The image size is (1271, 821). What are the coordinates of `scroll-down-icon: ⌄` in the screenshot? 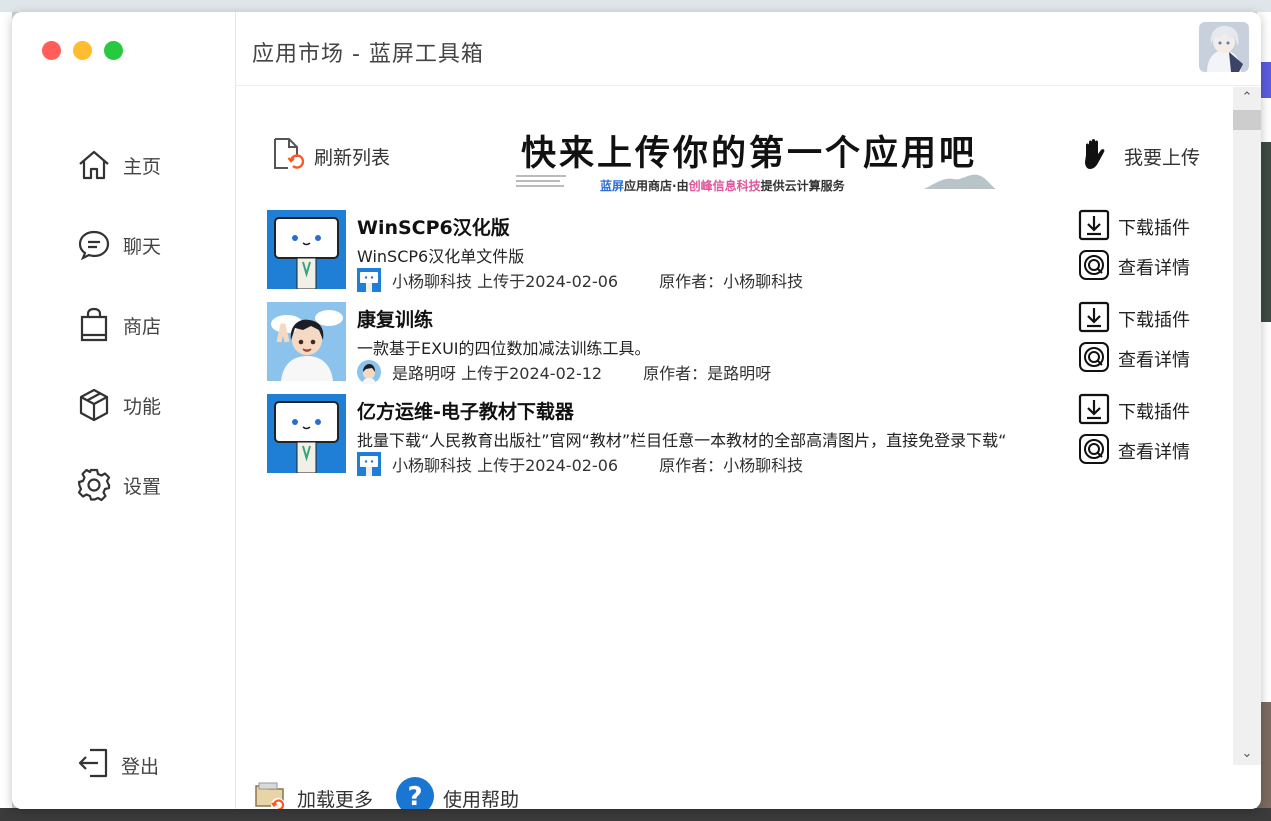 It's located at (1247, 754).